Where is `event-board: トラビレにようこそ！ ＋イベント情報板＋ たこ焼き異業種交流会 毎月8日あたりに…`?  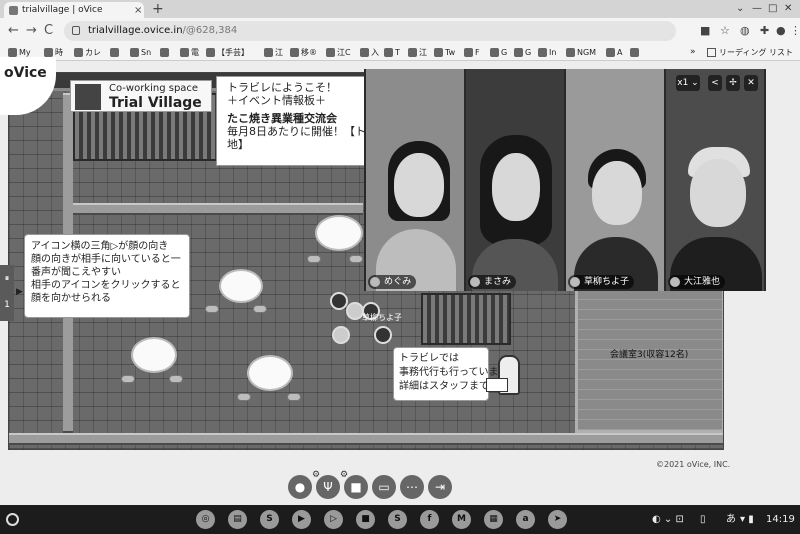
event-board: トラビレにようこそ！ ＋イベント情報板＋ たこ焼き異業種交流会 毎月8日あたりに… is located at coordinates (291, 121).